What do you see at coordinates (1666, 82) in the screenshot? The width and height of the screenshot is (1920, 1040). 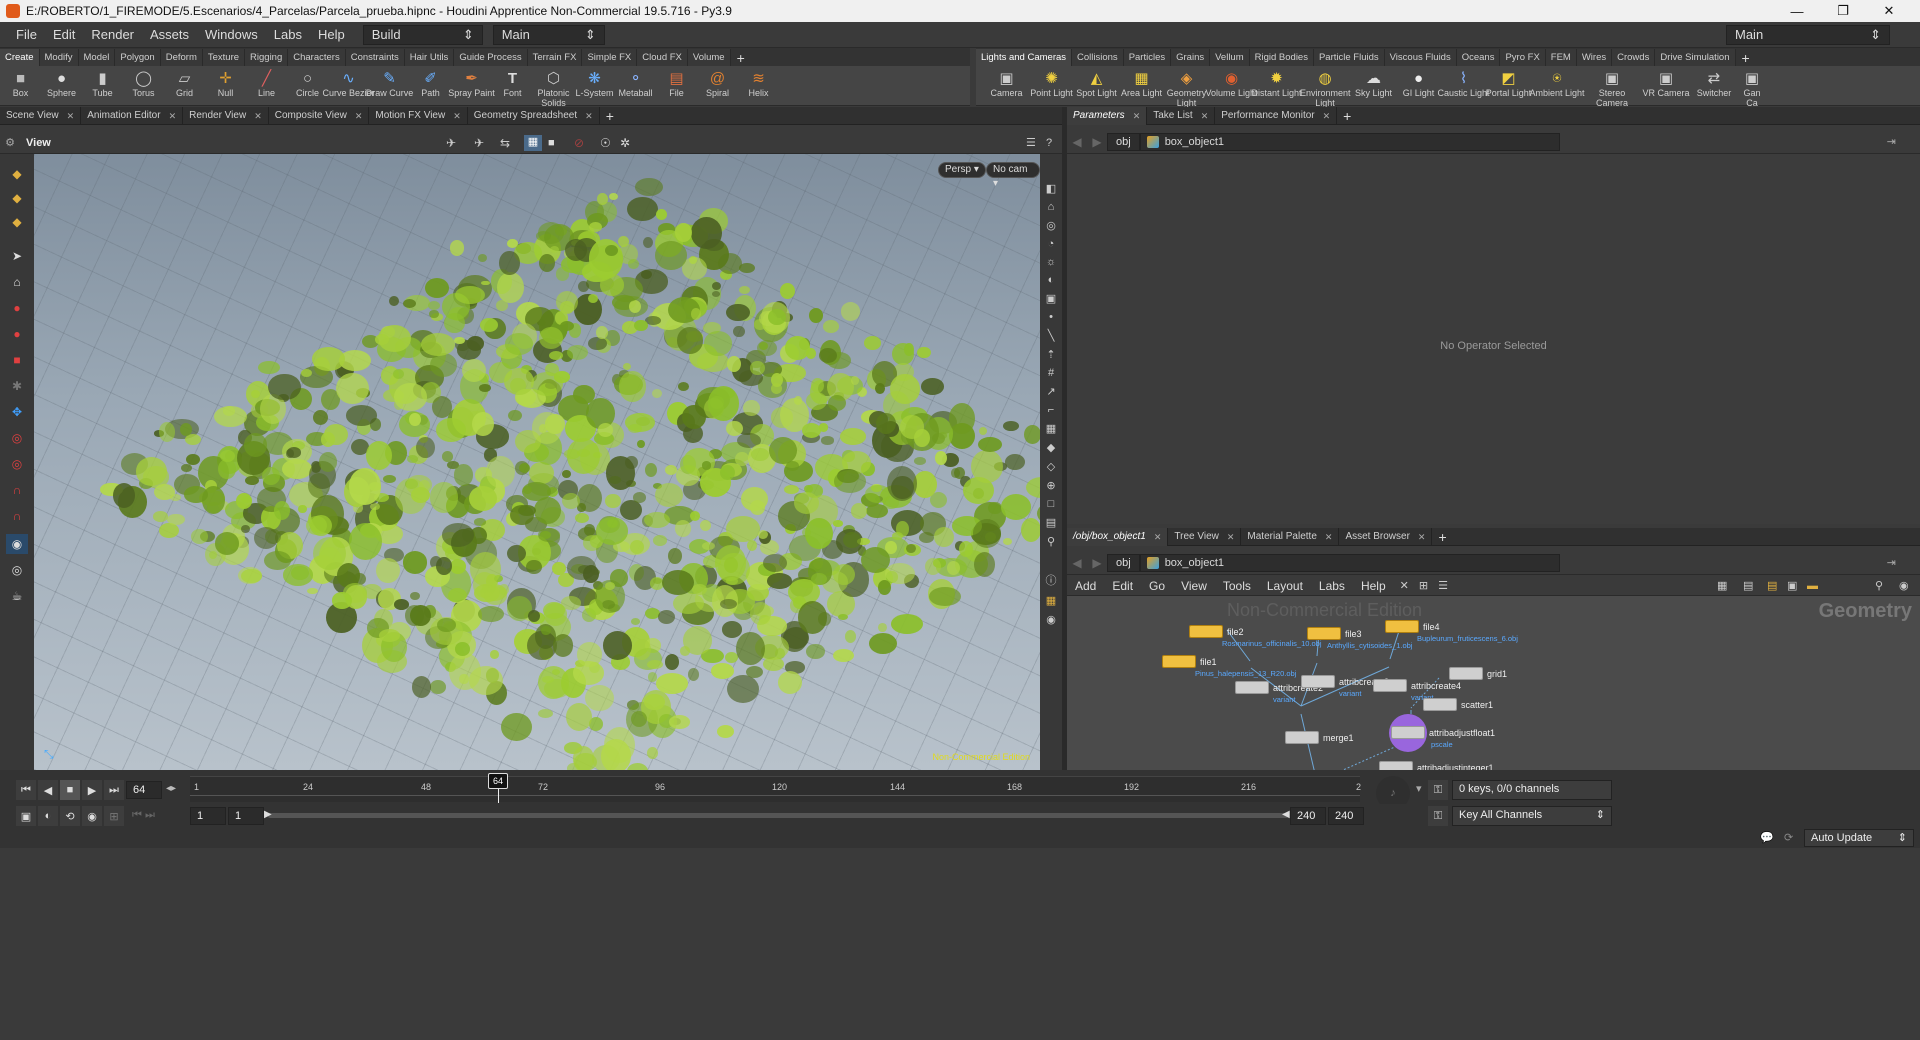 I see `tool-vr-camera: ▣ VR Camera` at bounding box center [1666, 82].